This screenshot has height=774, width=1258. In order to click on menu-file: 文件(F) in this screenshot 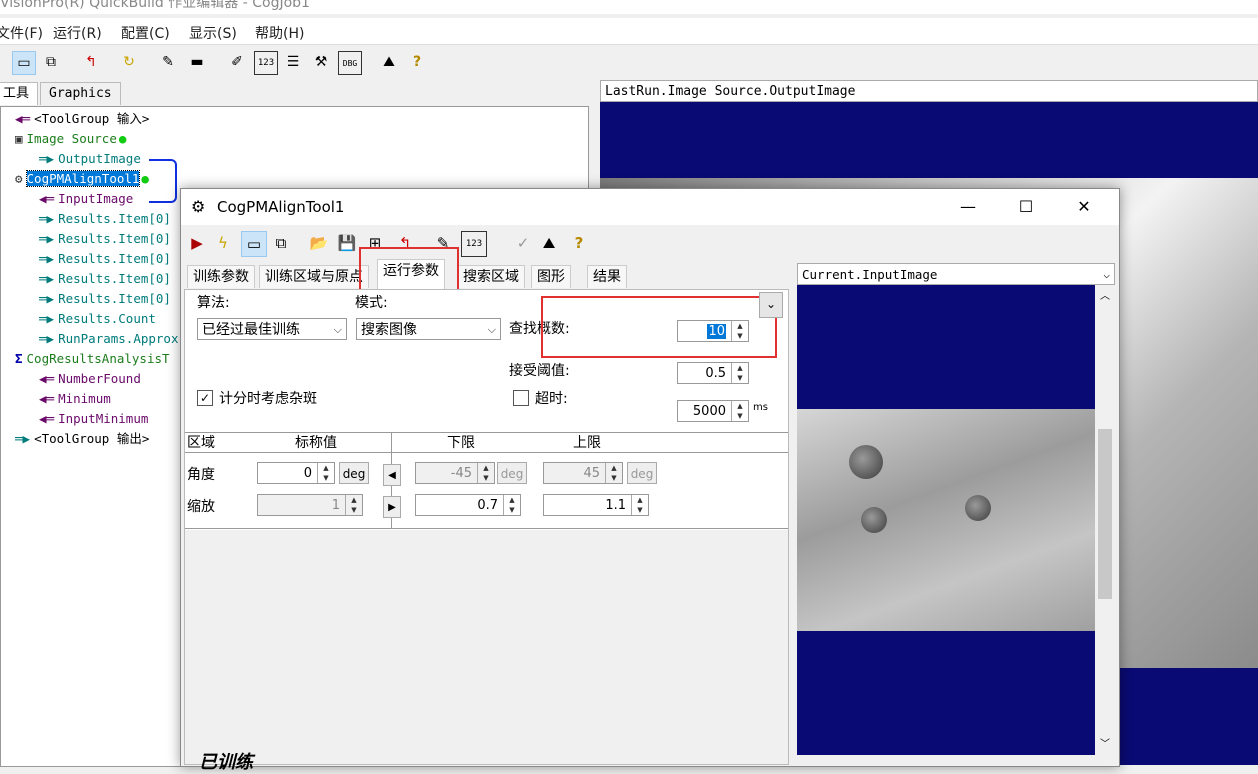, I will do `click(21, 33)`.